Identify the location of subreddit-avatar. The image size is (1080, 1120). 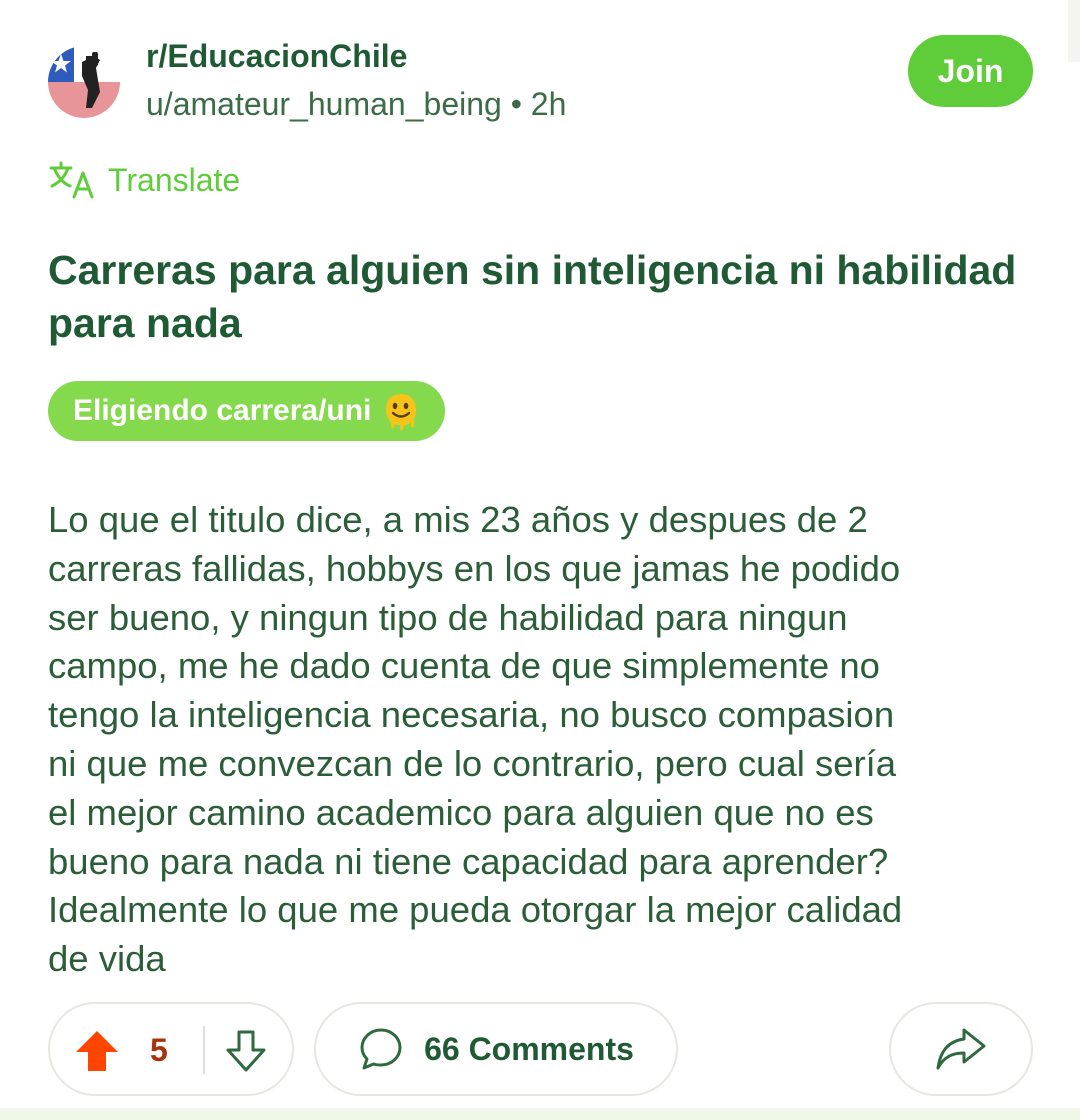
(84, 82).